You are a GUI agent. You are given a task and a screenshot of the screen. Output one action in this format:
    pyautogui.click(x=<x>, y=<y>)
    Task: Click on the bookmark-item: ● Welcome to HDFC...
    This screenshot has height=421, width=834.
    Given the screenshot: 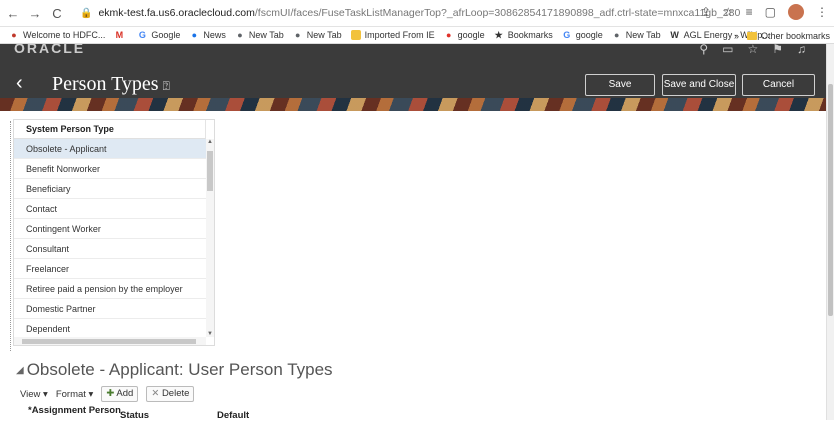 What is the action you would take?
    pyautogui.click(x=57, y=35)
    